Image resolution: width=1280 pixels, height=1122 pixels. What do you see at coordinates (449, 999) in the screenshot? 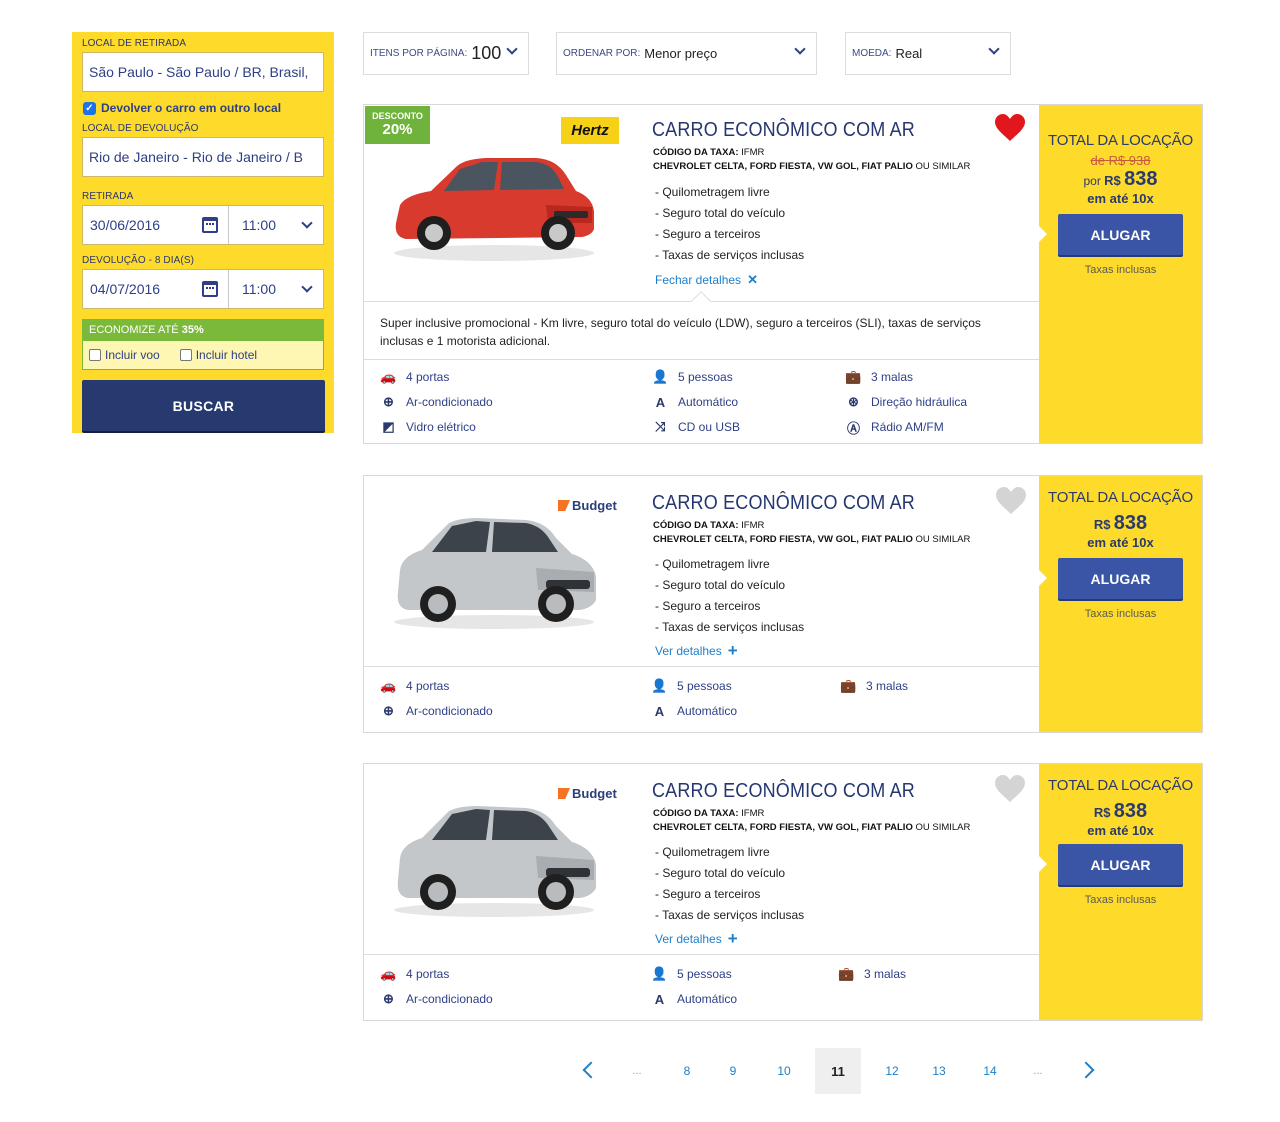
I see `spec-label: Ar-condicionado` at bounding box center [449, 999].